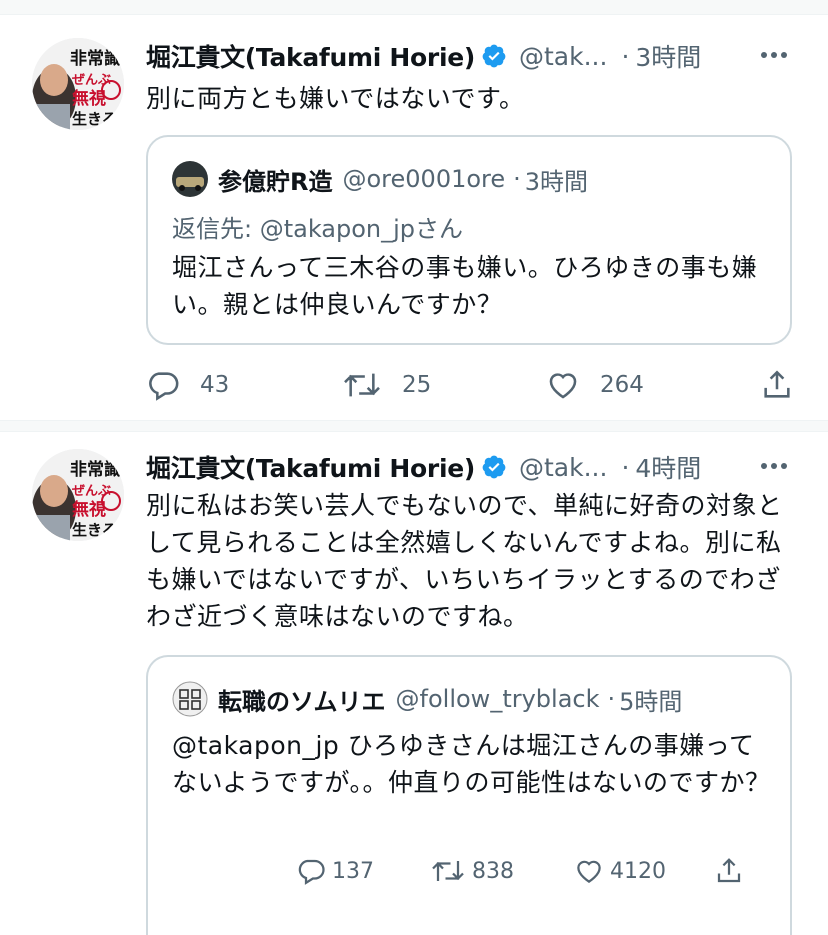 Image resolution: width=828 pixels, height=935 pixels. I want to click on quoted-like-count: 4120, so click(638, 871).